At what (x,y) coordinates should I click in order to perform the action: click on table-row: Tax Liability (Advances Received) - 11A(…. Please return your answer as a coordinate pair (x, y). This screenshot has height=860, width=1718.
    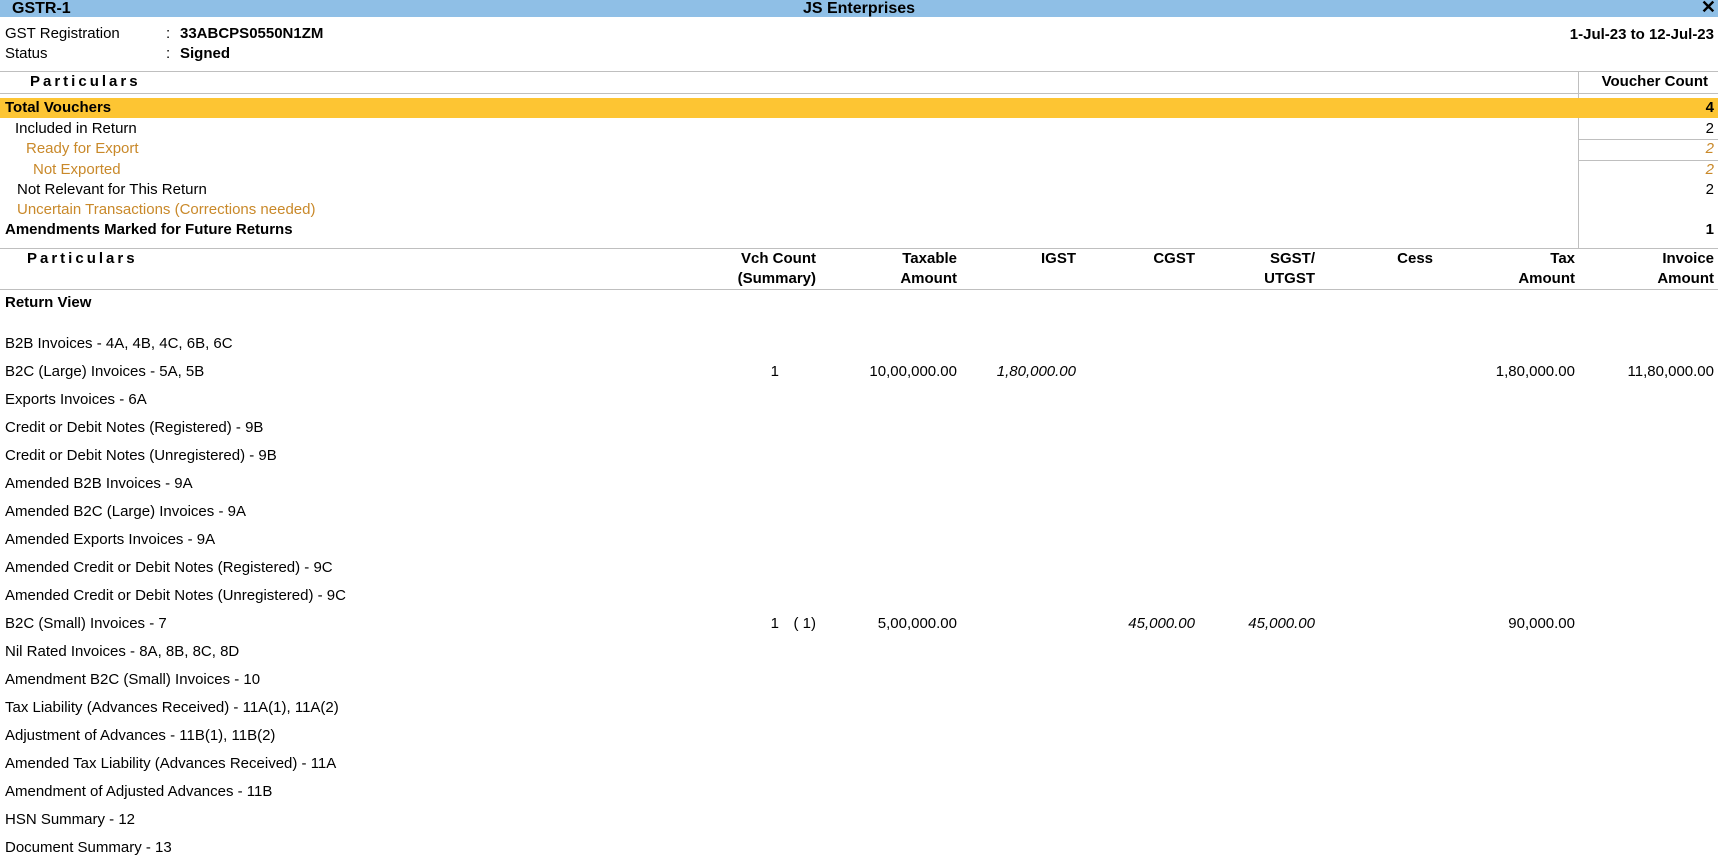
    Looking at the image, I should click on (859, 708).